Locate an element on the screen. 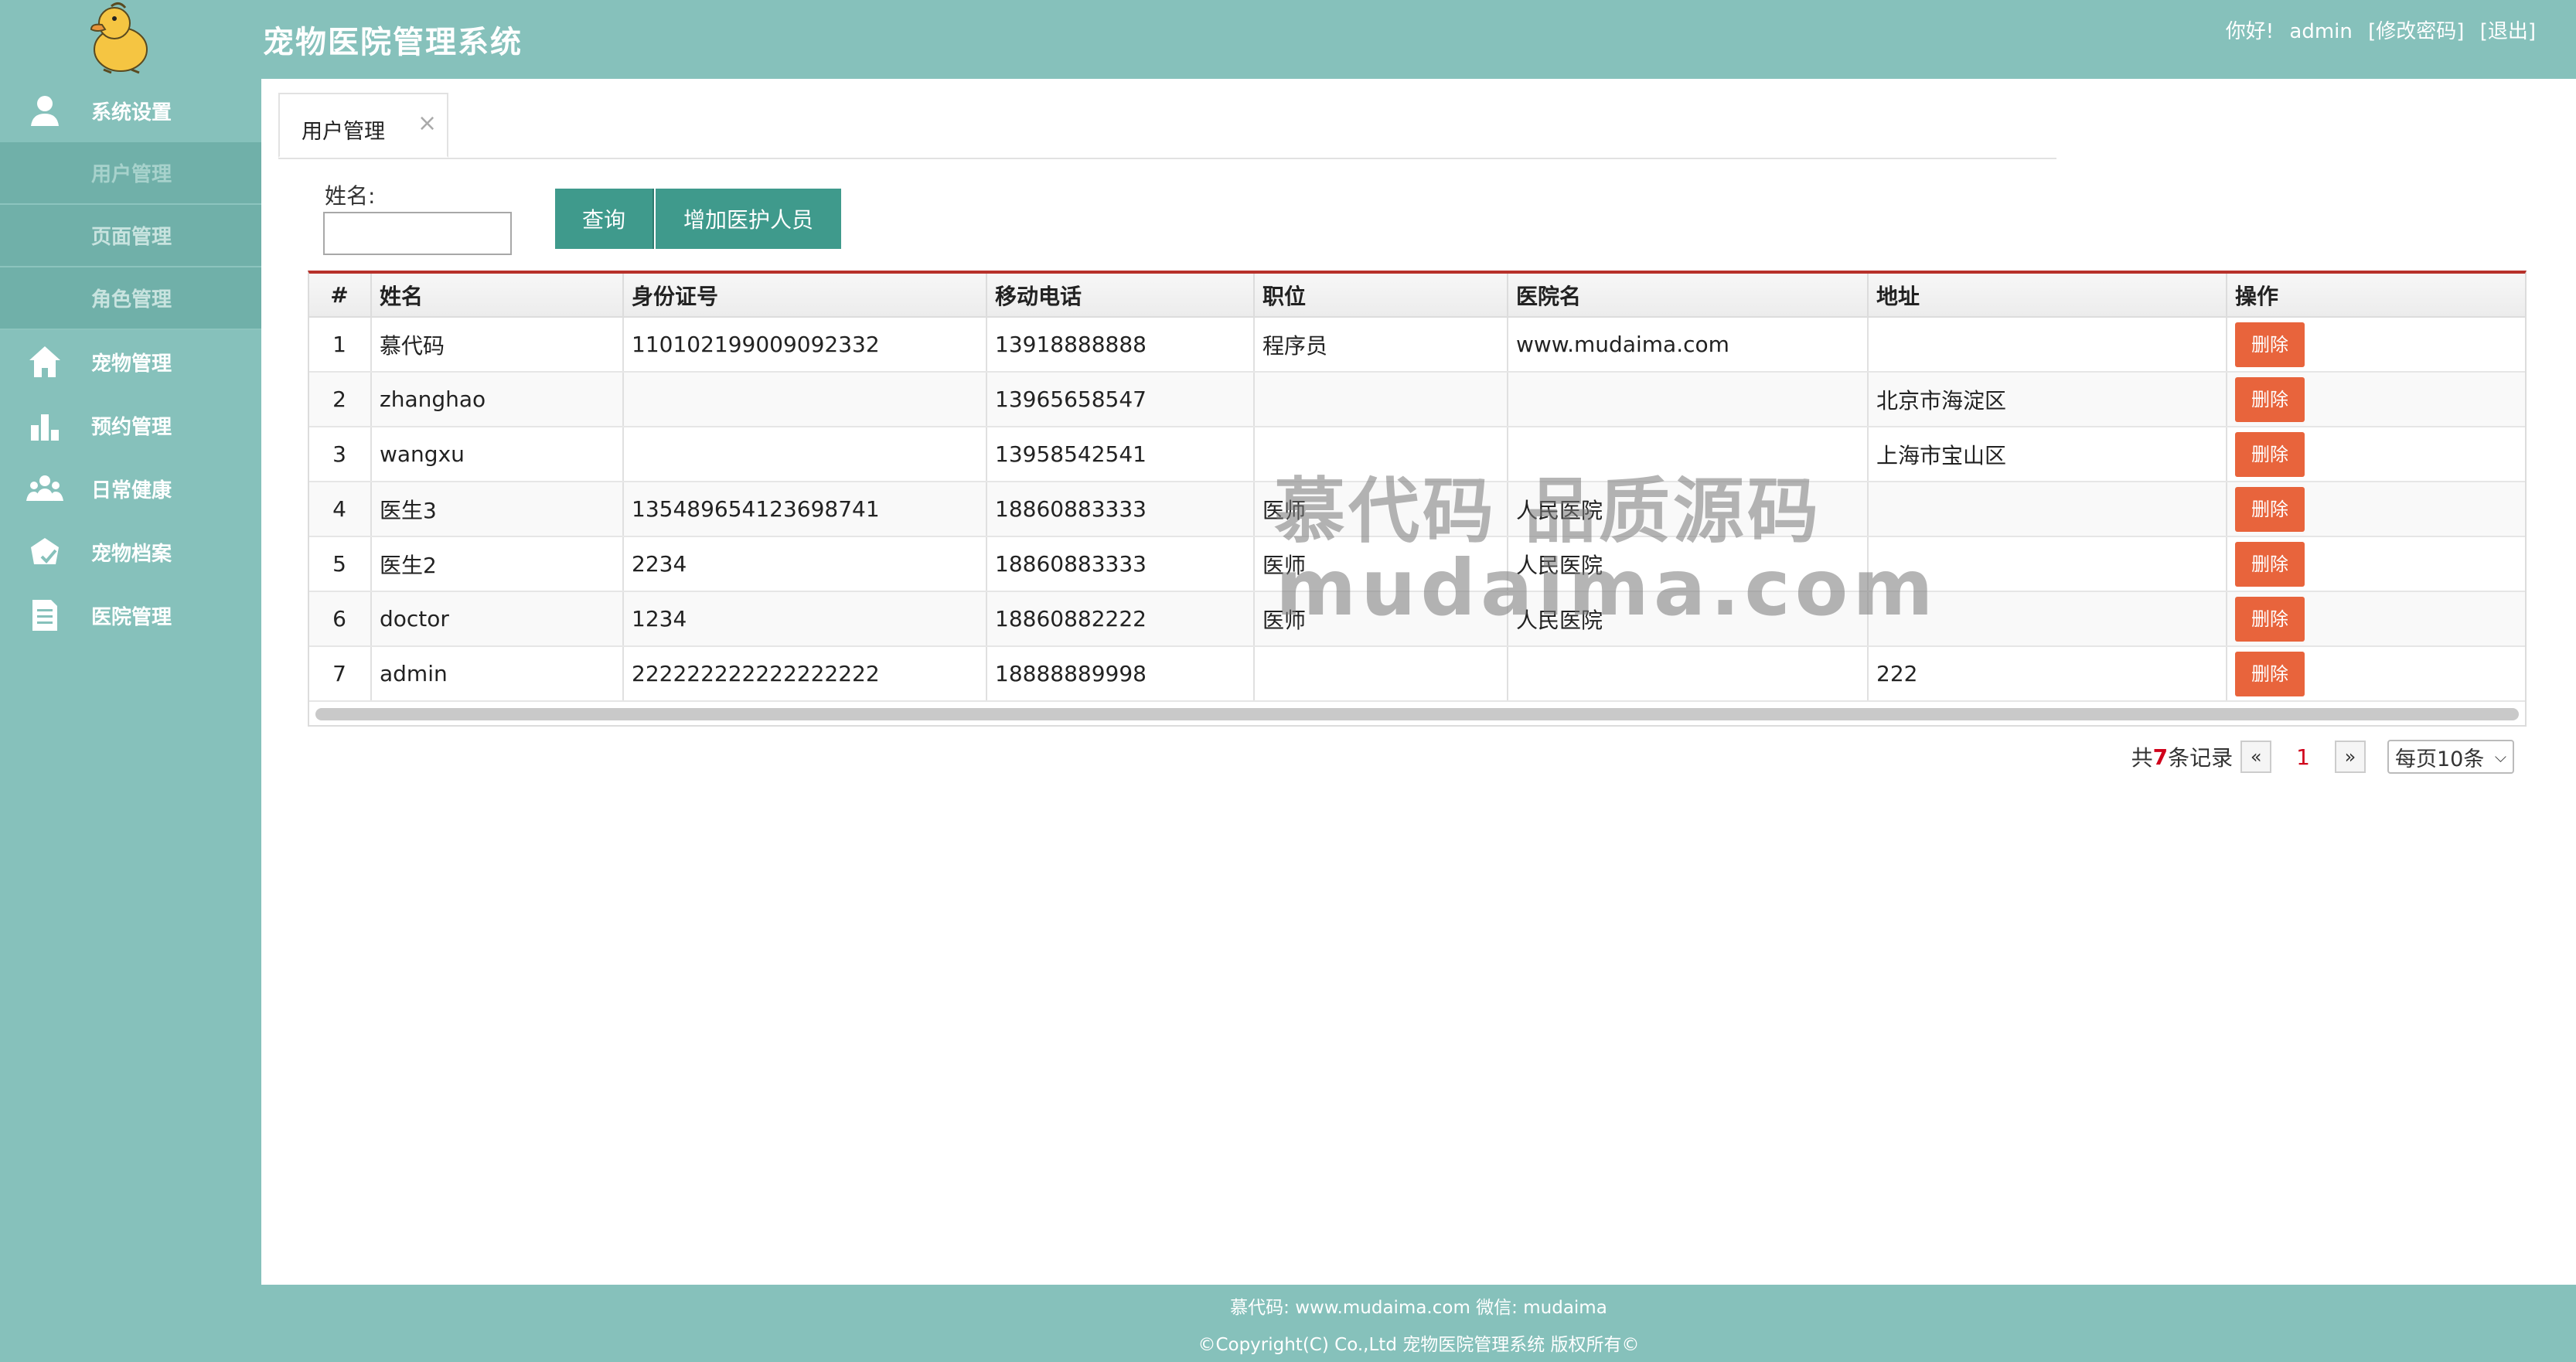 This screenshot has height=1362, width=2576. document-icon is located at coordinates (44, 615).